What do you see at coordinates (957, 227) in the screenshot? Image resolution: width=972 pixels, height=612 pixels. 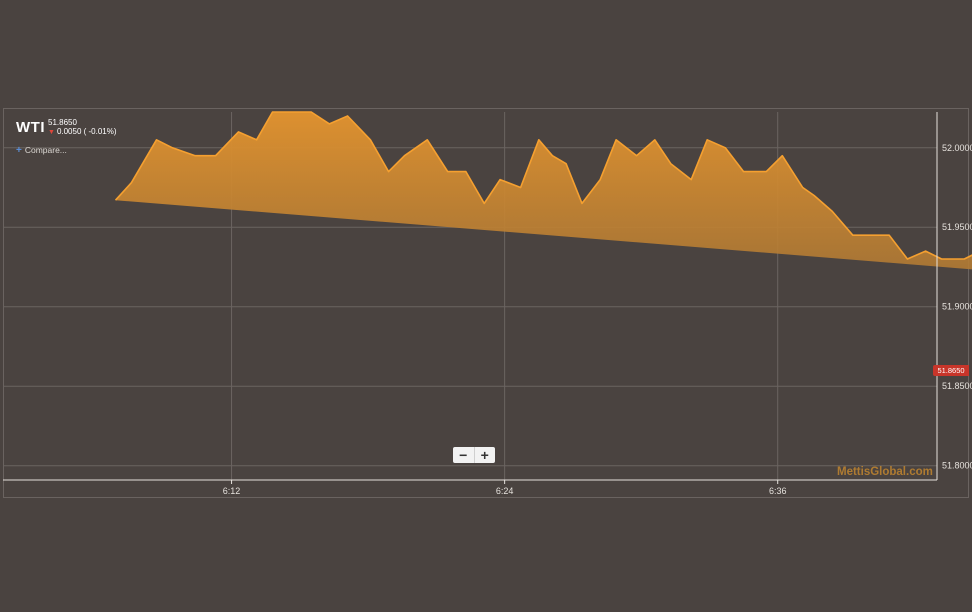 I see `y-tick-label: 51.9500` at bounding box center [957, 227].